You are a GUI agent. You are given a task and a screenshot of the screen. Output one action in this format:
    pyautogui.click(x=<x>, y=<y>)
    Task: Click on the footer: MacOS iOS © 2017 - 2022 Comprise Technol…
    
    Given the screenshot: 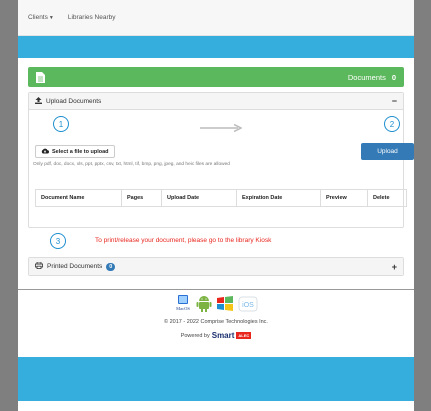 What is the action you would take?
    pyautogui.click(x=216, y=317)
    